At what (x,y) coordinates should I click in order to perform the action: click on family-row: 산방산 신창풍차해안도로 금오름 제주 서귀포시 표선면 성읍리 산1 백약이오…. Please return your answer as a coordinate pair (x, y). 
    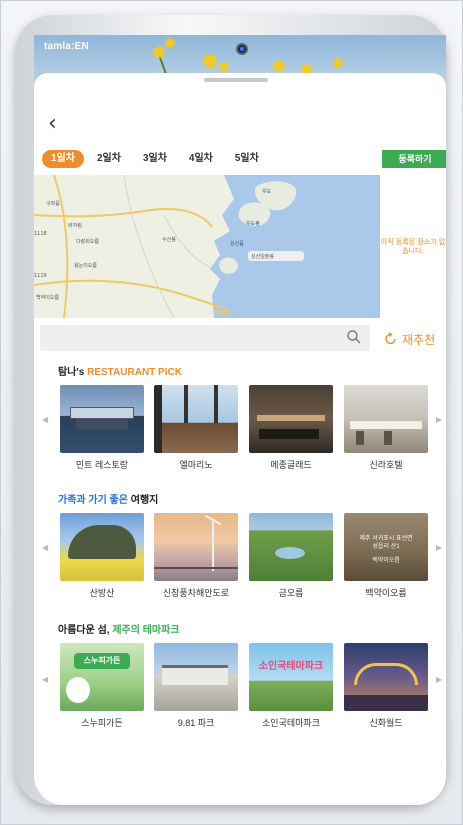
    Looking at the image, I should click on (245, 558).